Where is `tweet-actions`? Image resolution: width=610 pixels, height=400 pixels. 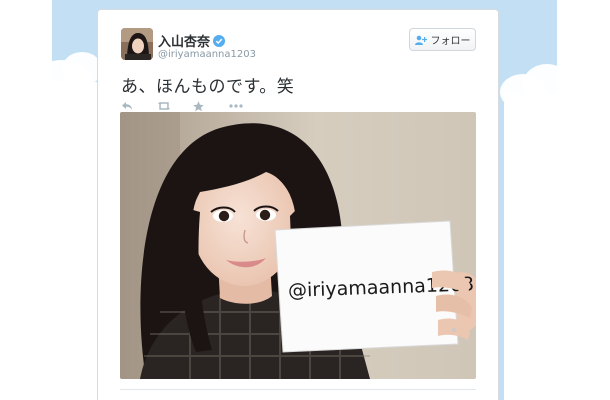 tweet-actions is located at coordinates (193, 106).